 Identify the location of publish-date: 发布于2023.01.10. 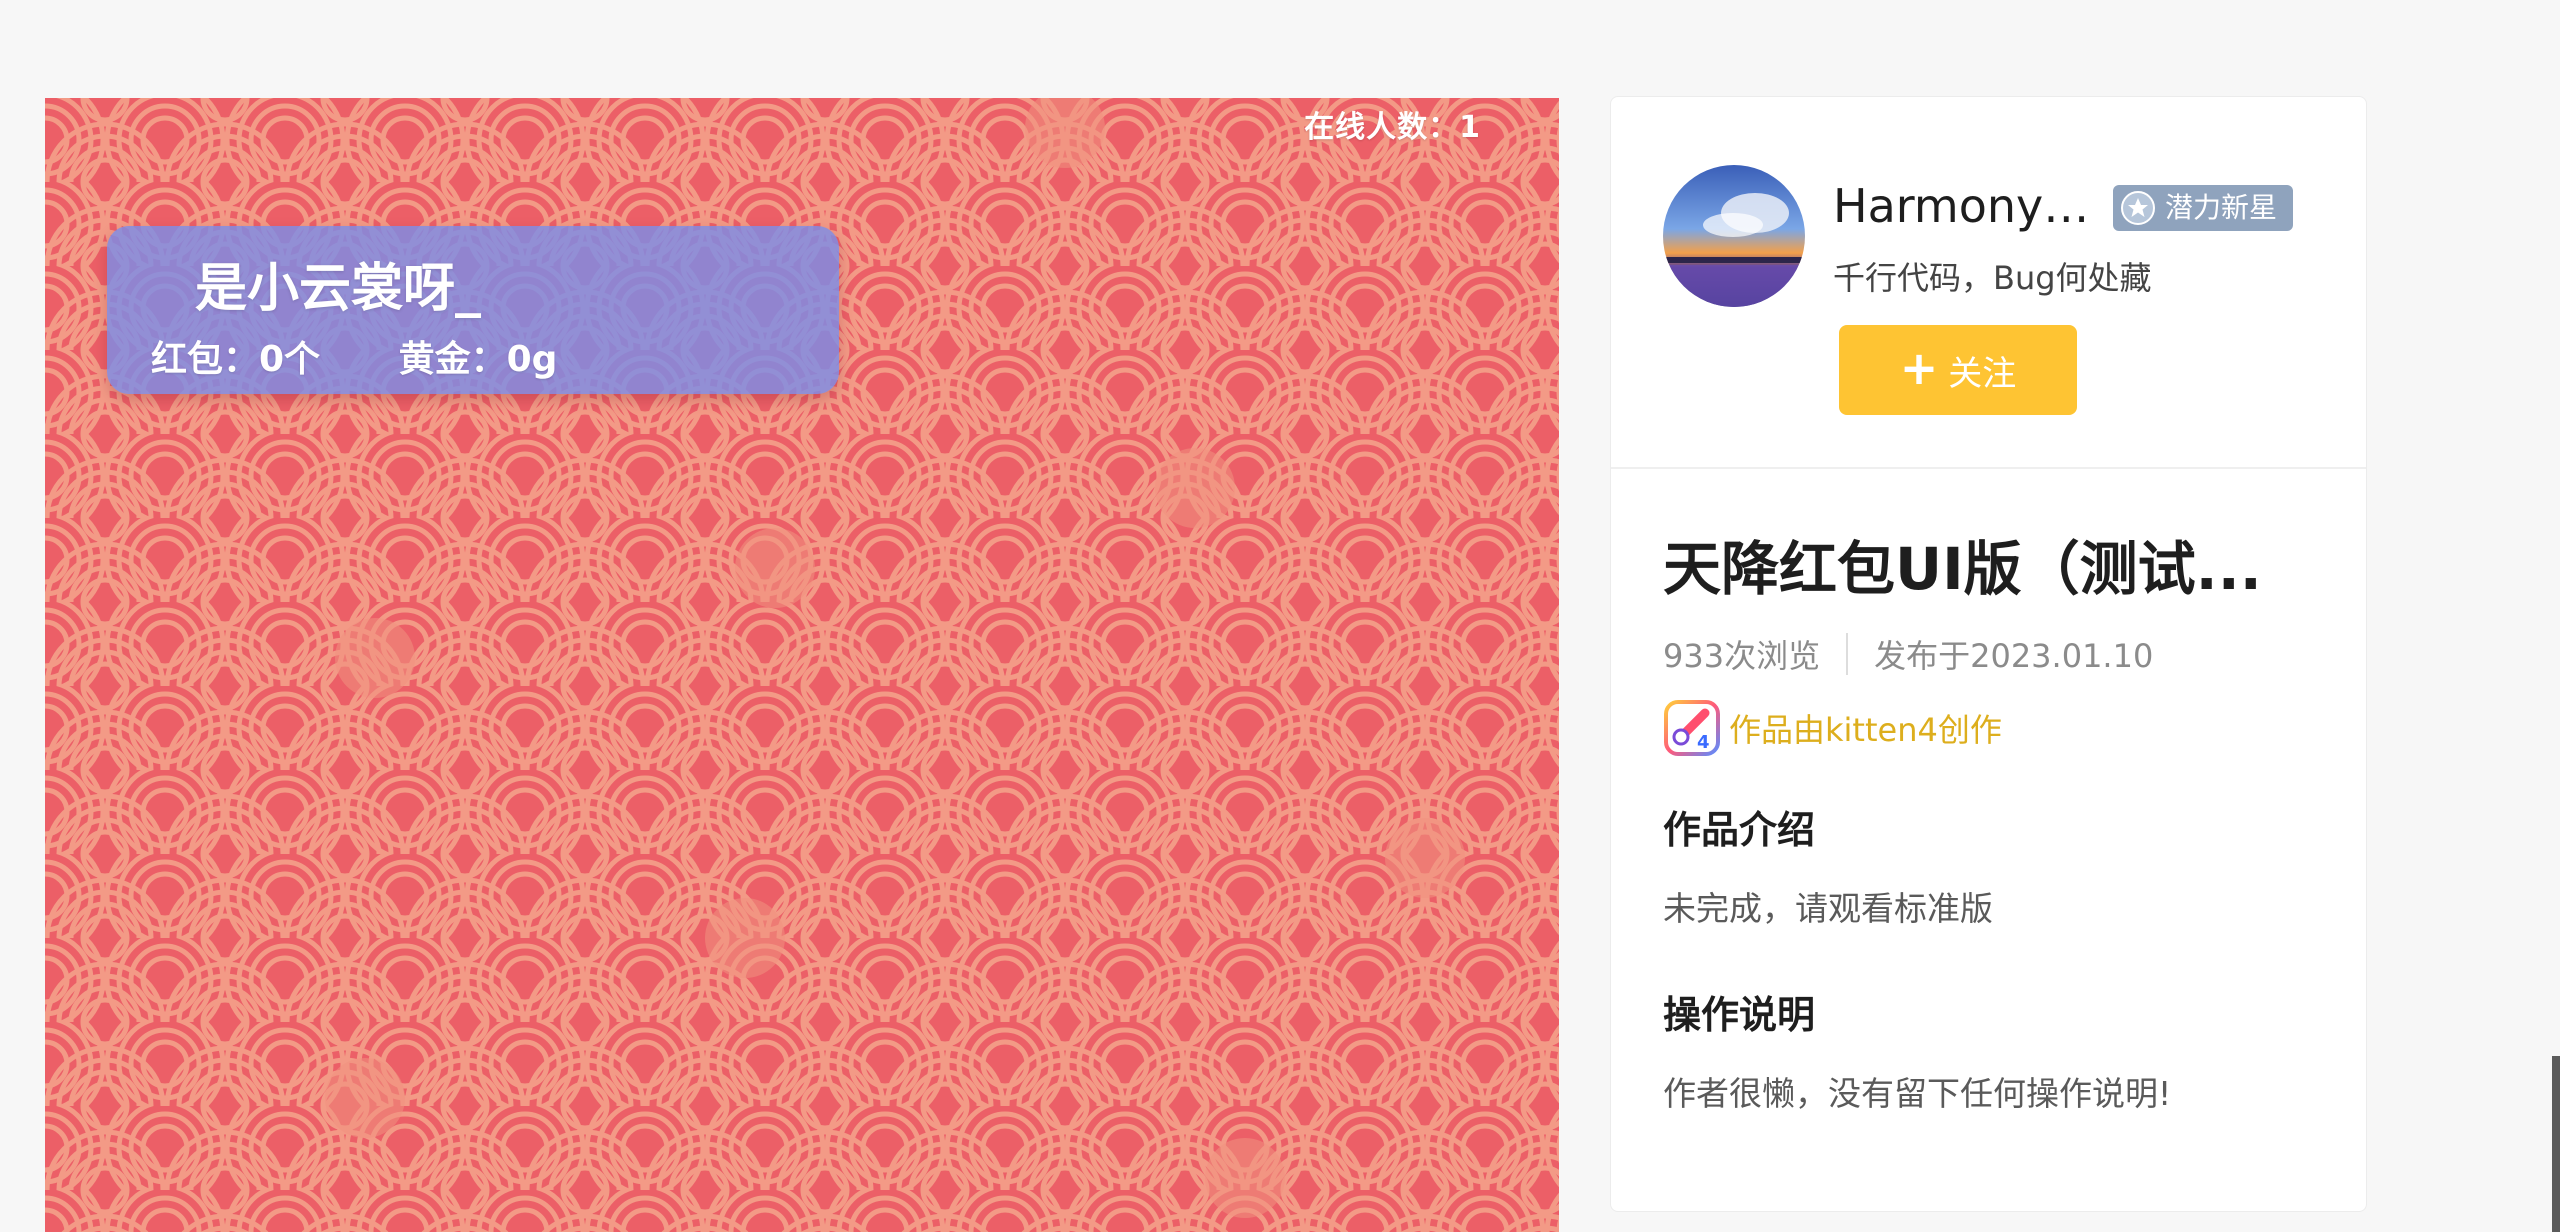
(2014, 656).